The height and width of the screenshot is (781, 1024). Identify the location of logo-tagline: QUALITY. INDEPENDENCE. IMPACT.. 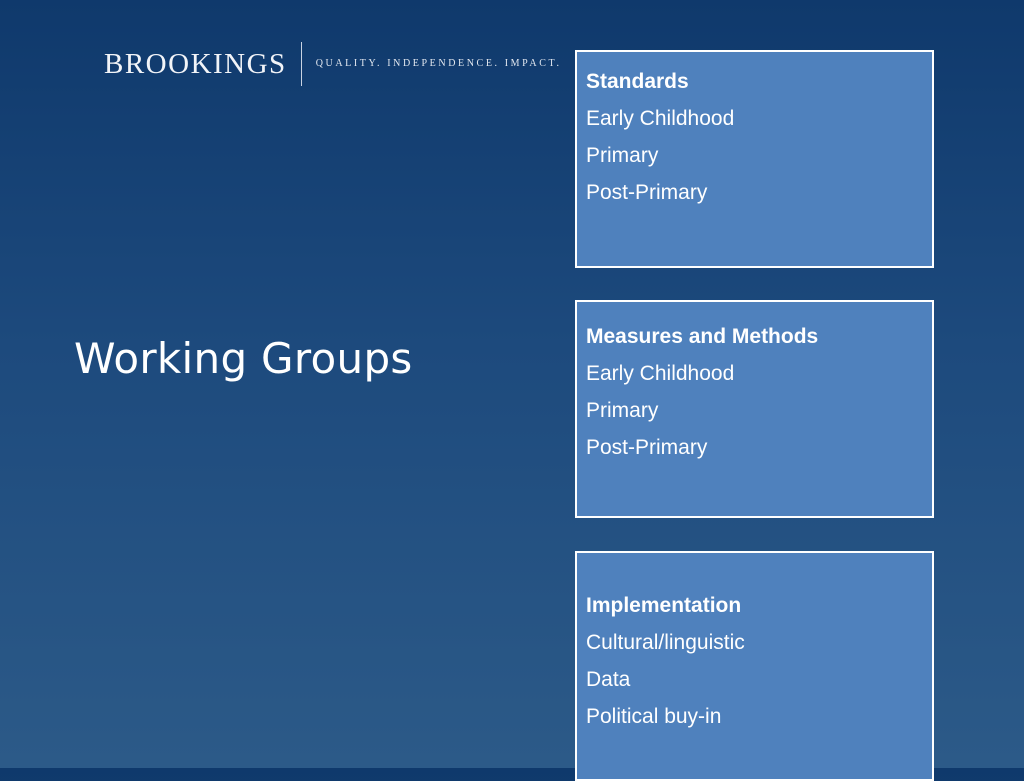
(438, 63).